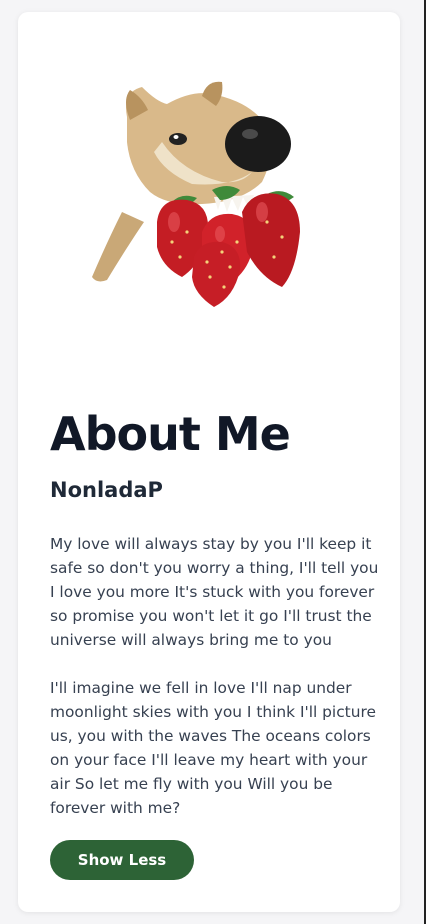 The image size is (426, 924). What do you see at coordinates (196, 194) in the screenshot?
I see `dog-with-strawberries-icon` at bounding box center [196, 194].